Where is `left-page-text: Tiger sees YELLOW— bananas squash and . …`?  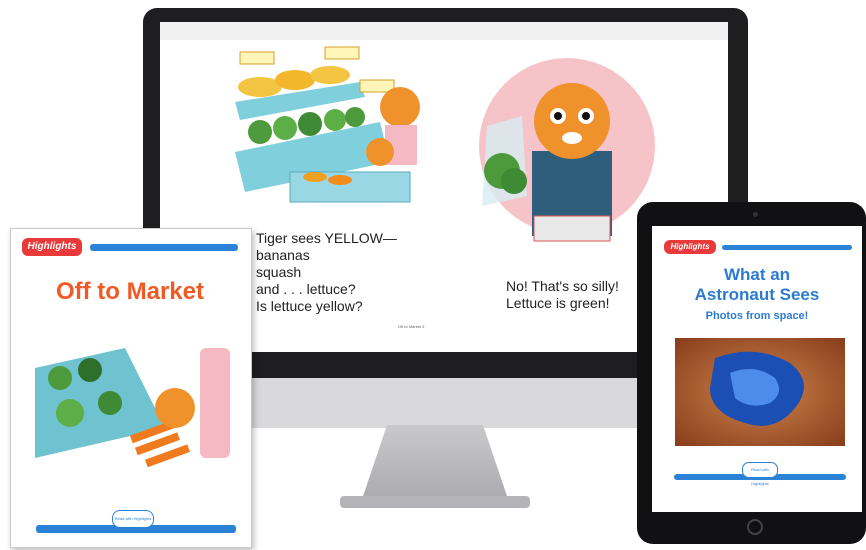 left-page-text: Tiger sees YELLOW— bananas squash and . … is located at coordinates (326, 272).